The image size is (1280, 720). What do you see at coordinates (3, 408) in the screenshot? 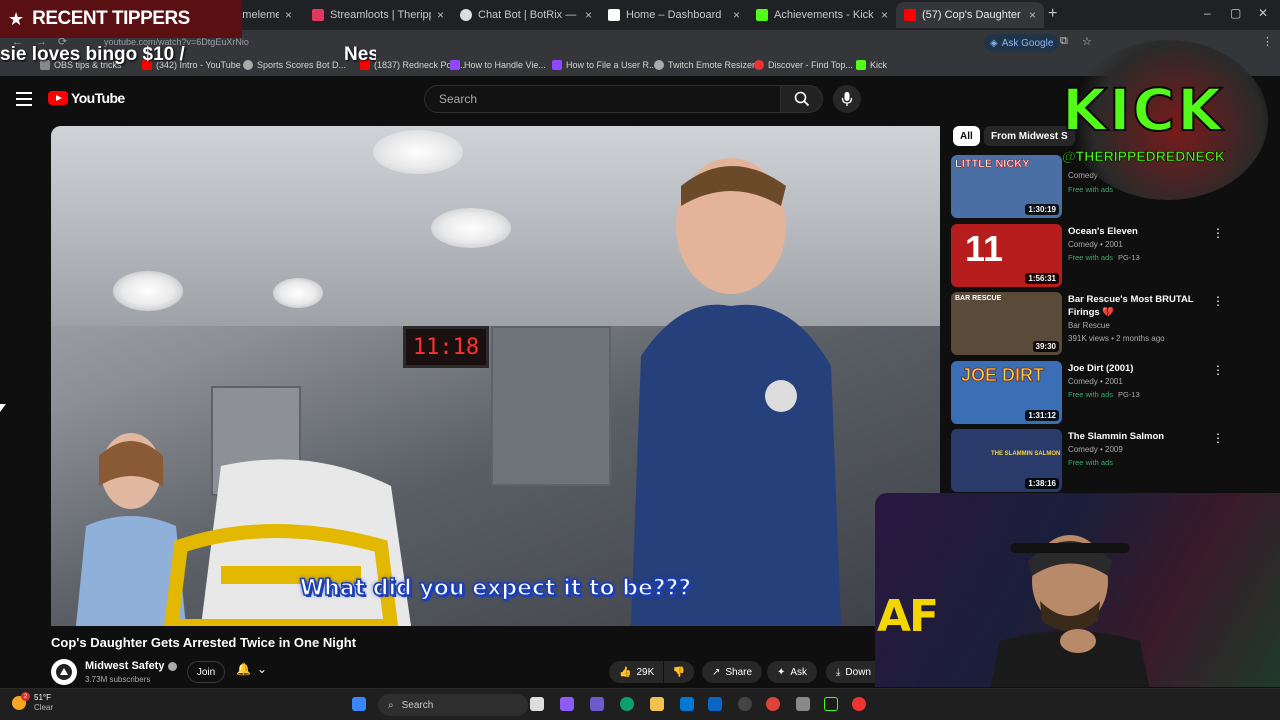
I see `mouse-cursor-icon` at bounding box center [3, 408].